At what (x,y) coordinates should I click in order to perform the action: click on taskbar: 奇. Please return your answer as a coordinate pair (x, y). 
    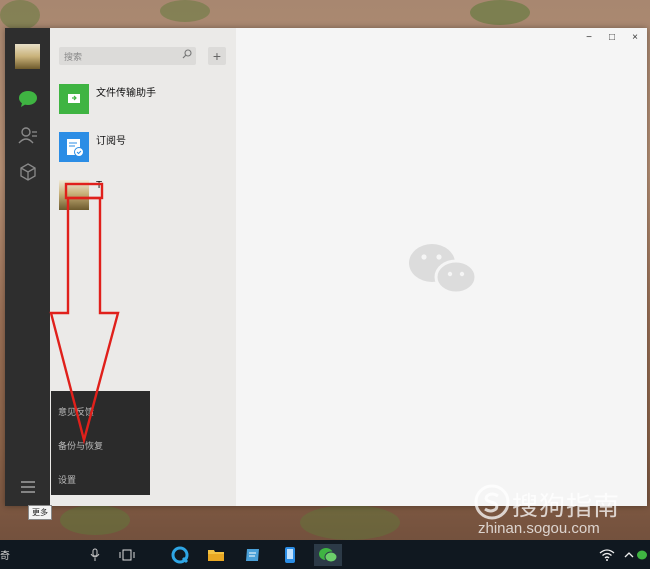
    Looking at the image, I should click on (325, 554).